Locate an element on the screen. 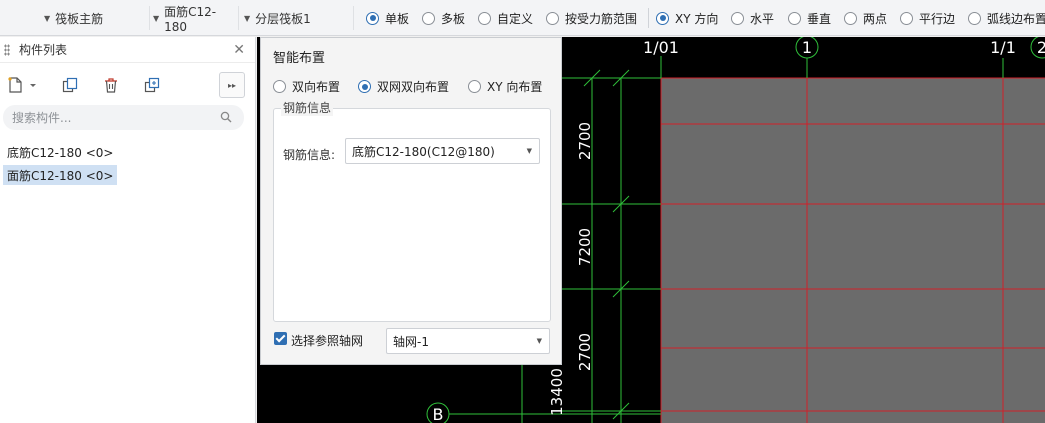  axis-grid-checkbox-label: 选择参照轴网 is located at coordinates (327, 340).